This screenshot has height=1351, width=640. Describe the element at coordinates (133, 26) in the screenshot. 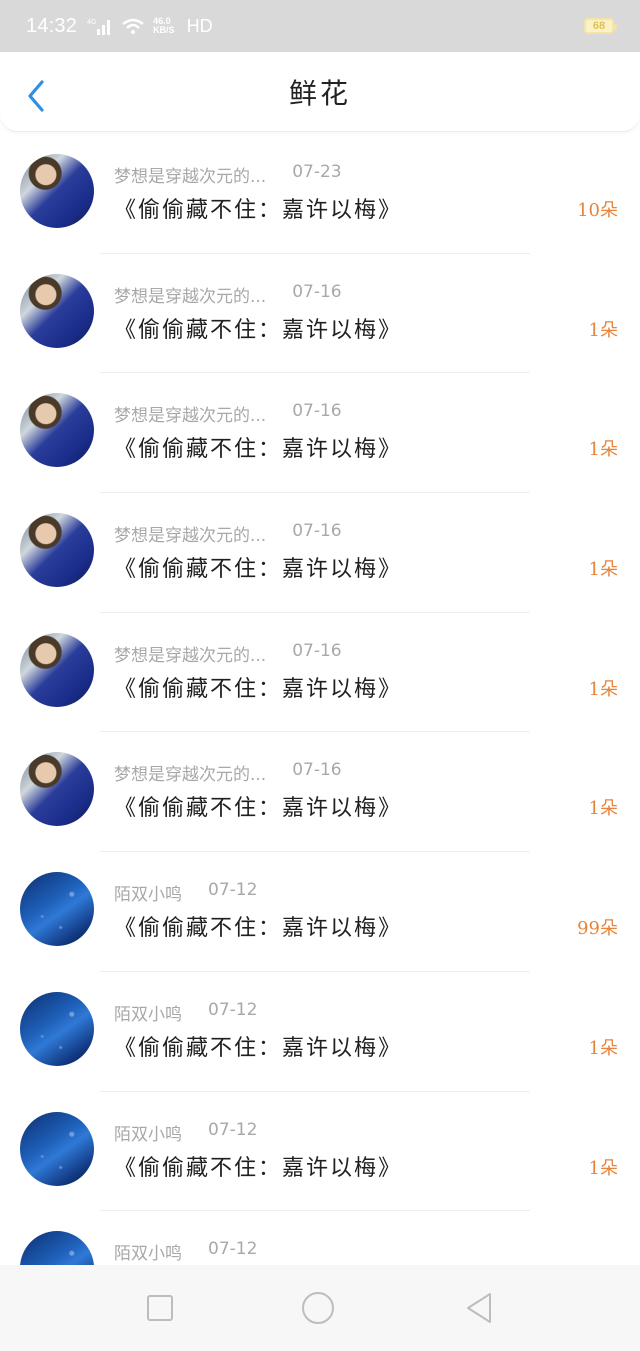

I see `wifi-icon` at that location.